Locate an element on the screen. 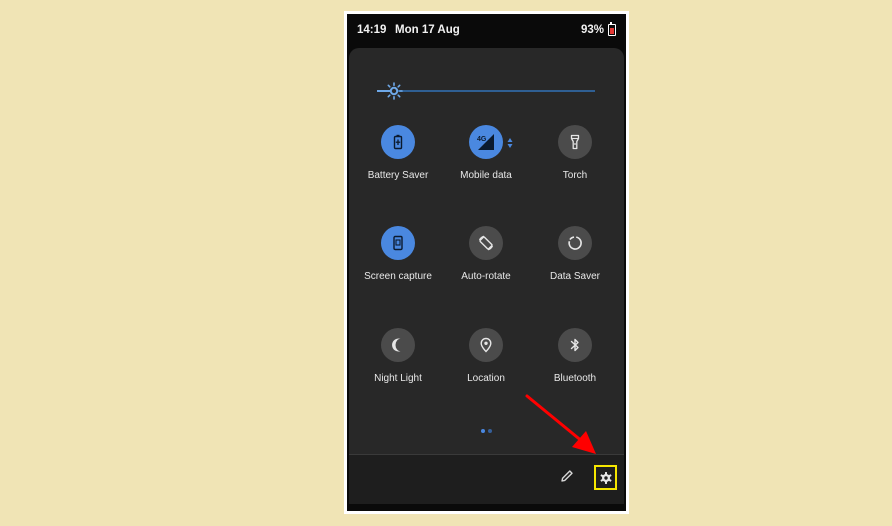  brightness-icon is located at coordinates (394, 91).